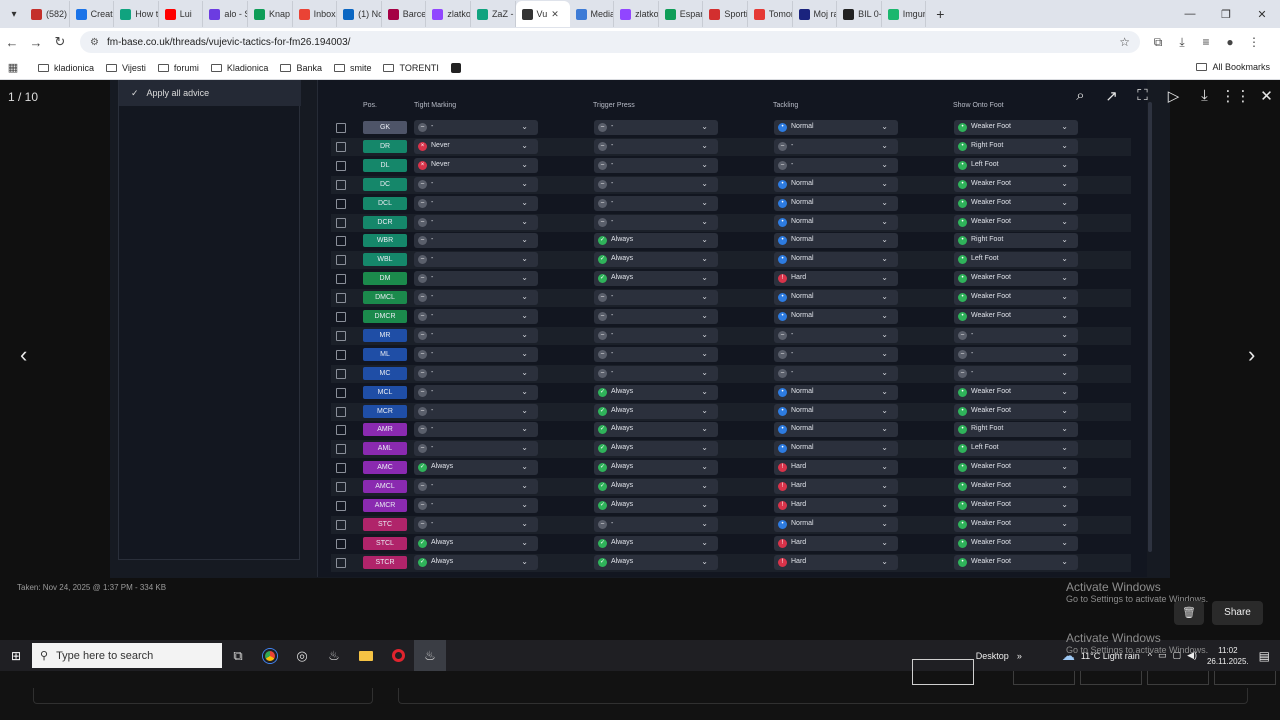 This screenshot has height=720, width=1280. Describe the element at coordinates (239, 68) in the screenshot. I see `bookmark-folder: Kladionica` at that location.